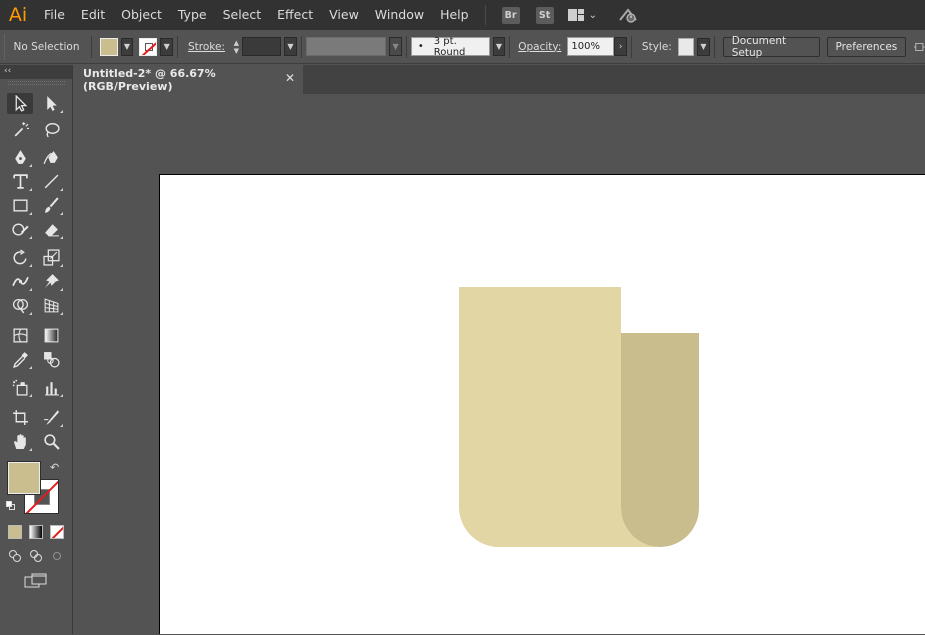 This screenshot has width=925, height=635. What do you see at coordinates (399, 15) in the screenshot?
I see `menu-window: Window` at bounding box center [399, 15].